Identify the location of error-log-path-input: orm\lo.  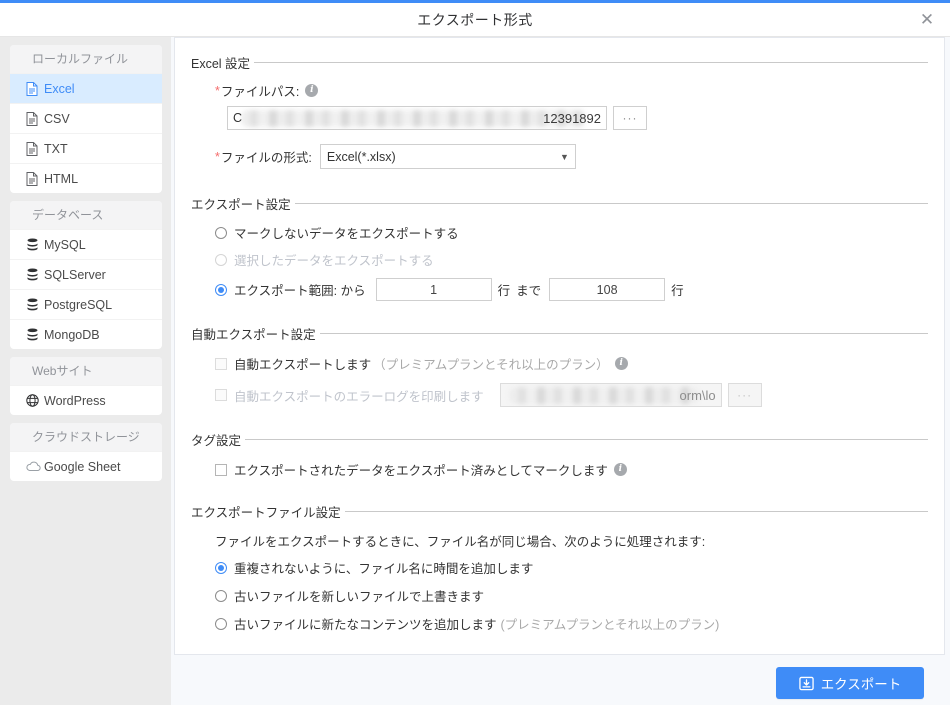
(610, 395).